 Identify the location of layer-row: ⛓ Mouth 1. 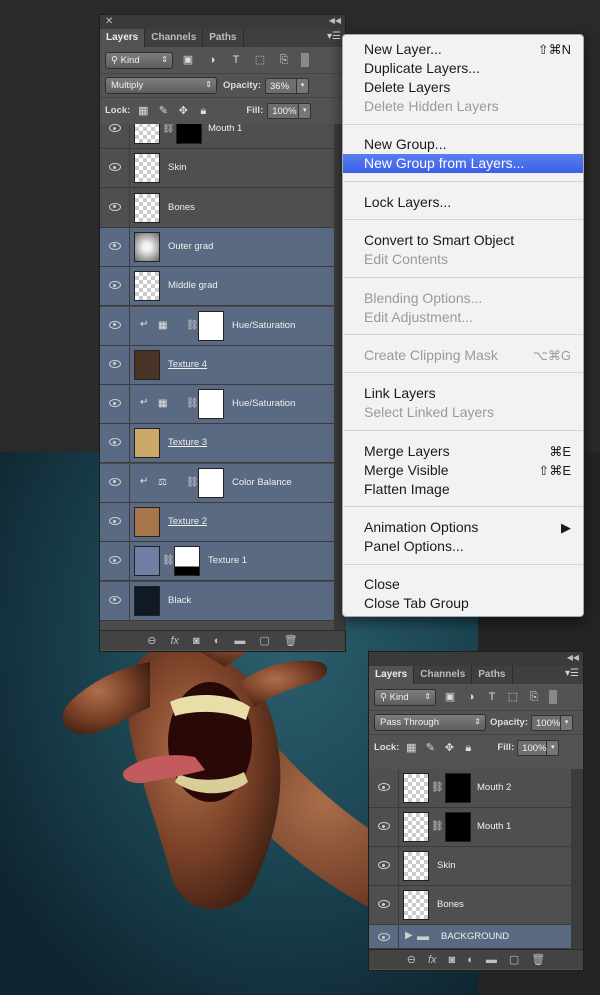
(470, 827).